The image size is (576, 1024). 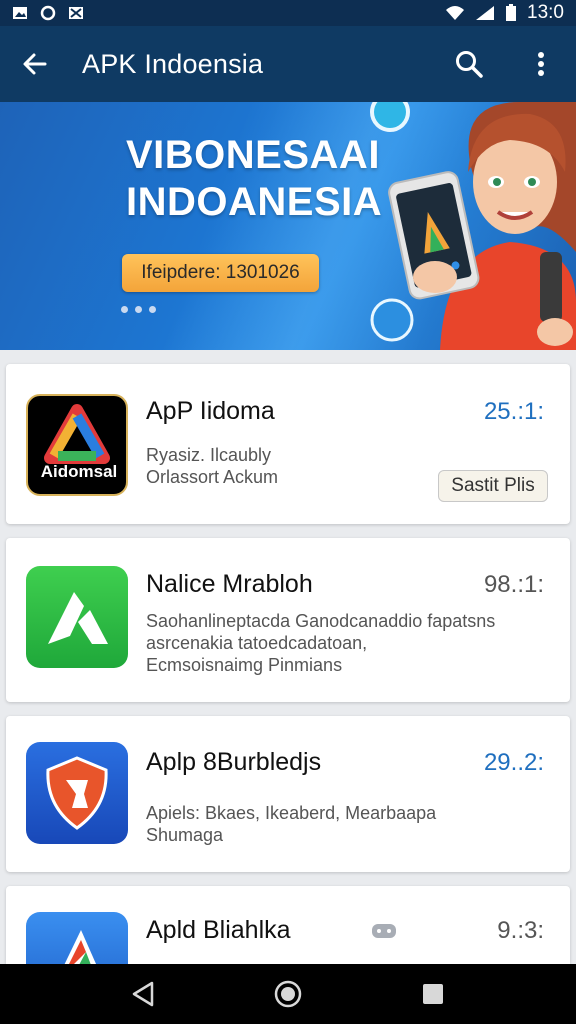 I want to click on arrow-left-icon, so click(x=35, y=64).